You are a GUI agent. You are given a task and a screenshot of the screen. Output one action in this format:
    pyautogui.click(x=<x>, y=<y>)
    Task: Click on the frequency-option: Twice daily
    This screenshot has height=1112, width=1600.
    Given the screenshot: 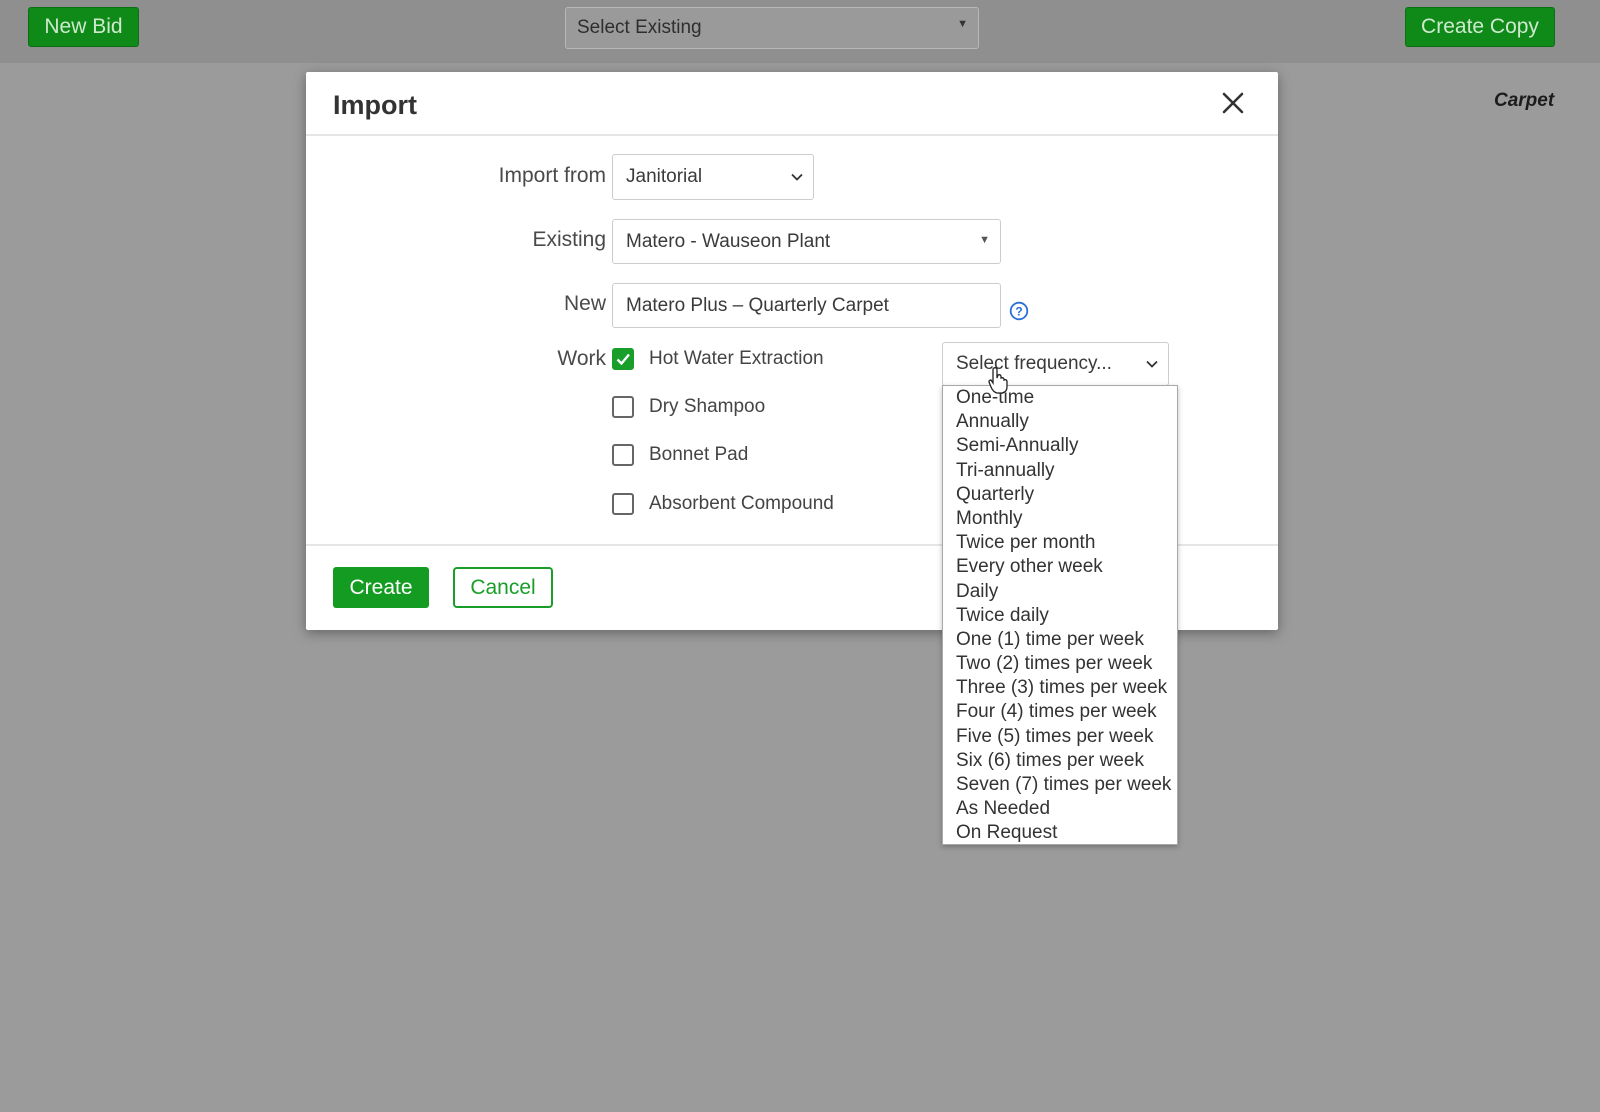 What is the action you would take?
    pyautogui.click(x=1060, y=616)
    